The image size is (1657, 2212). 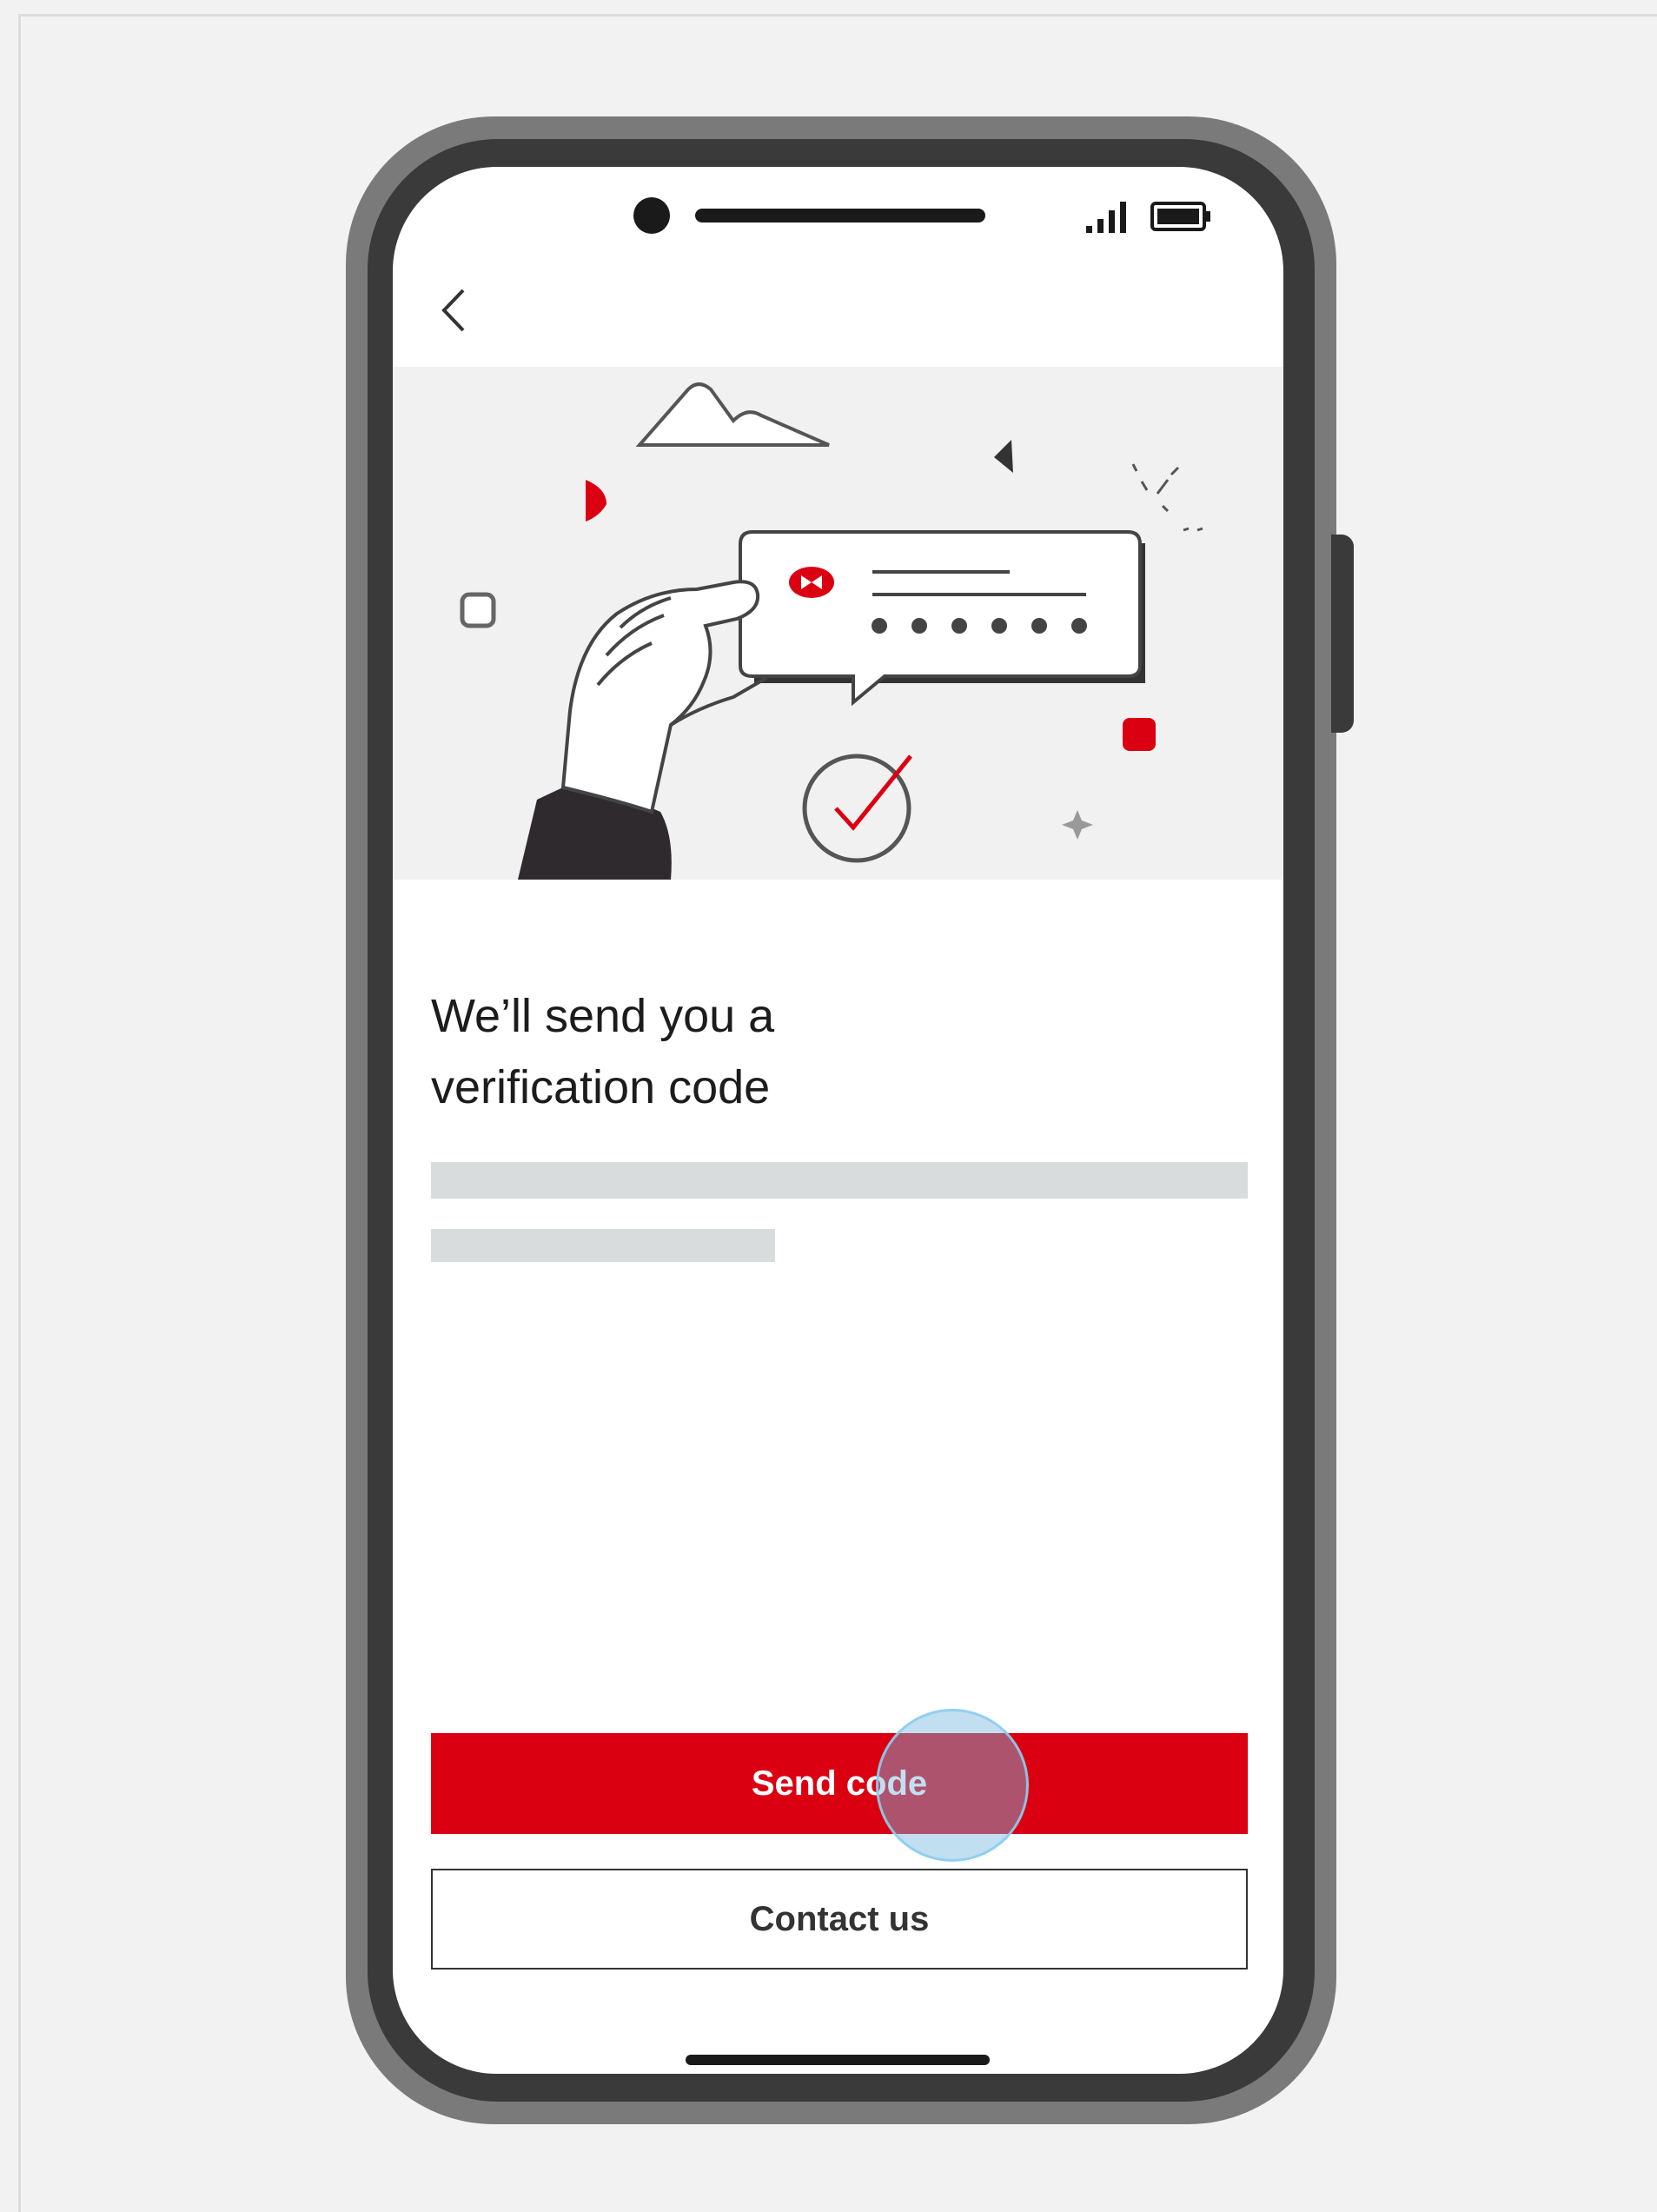 I want to click on message-bubble-shape, so click(x=940, y=618).